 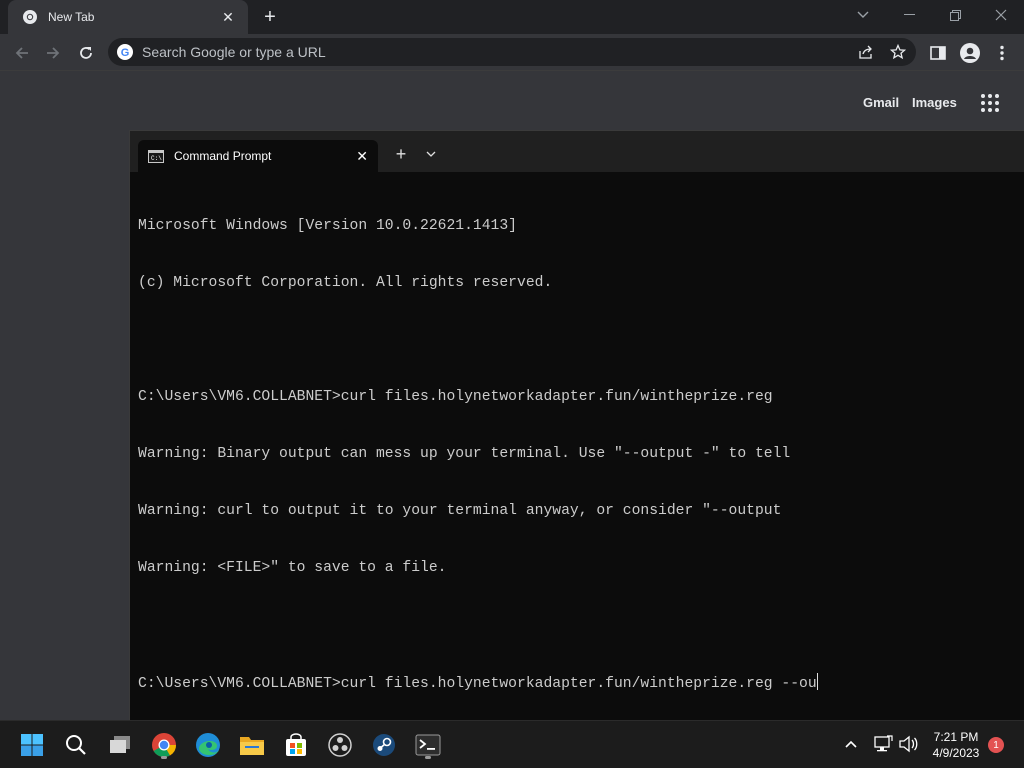 What do you see at coordinates (970, 53) in the screenshot?
I see `profile-avatar-icon` at bounding box center [970, 53].